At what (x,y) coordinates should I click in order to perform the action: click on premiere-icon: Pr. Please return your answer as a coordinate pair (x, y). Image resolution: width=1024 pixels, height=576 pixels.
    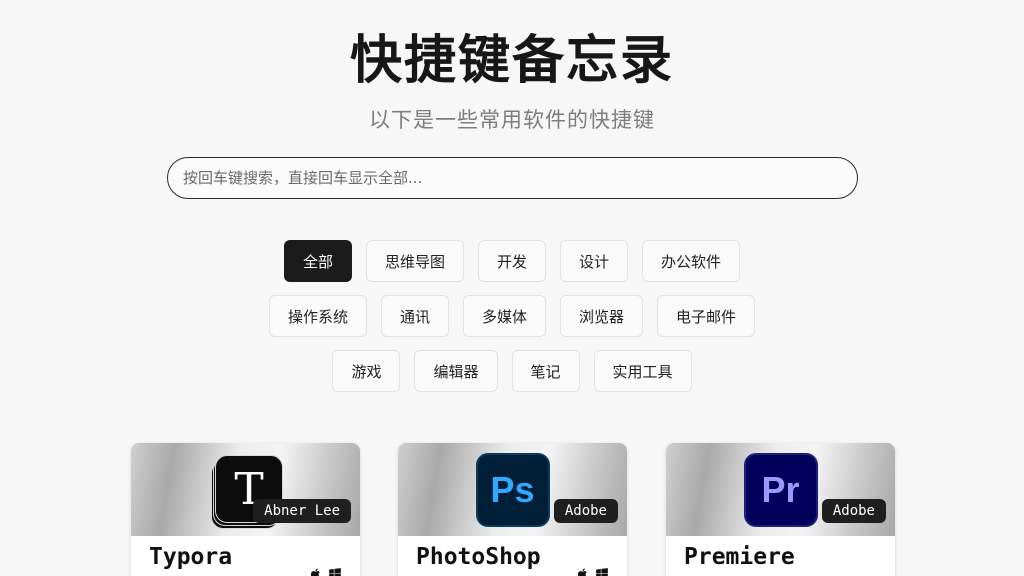
    Looking at the image, I should click on (780, 490).